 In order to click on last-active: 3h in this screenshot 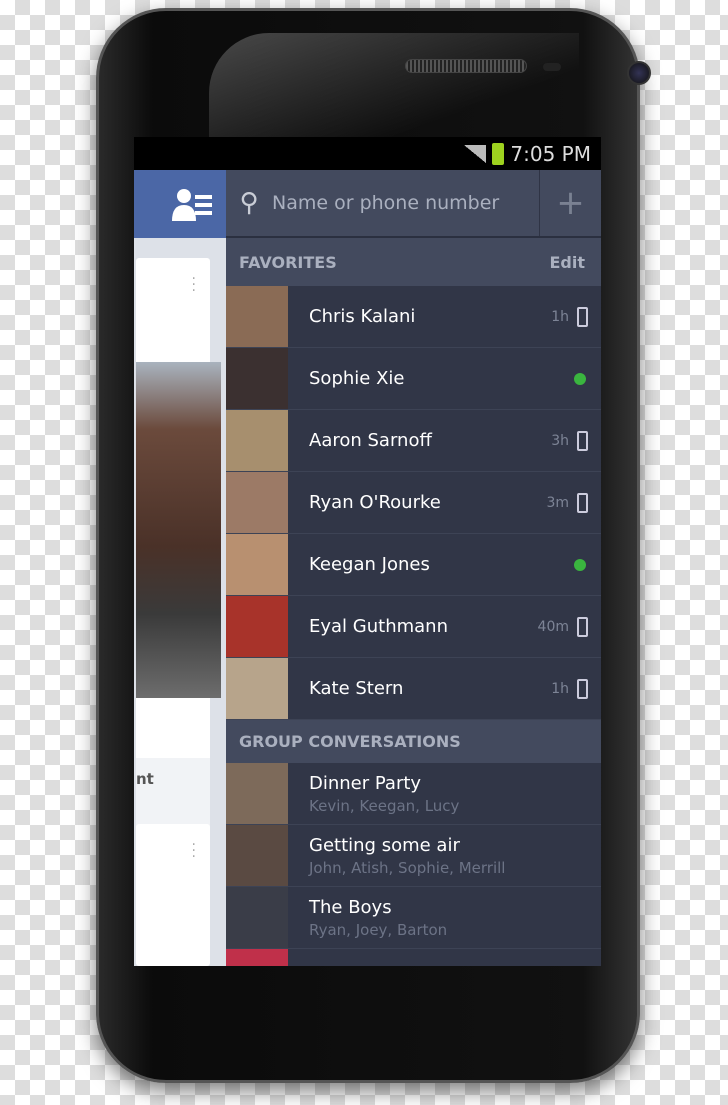, I will do `click(560, 440)`.